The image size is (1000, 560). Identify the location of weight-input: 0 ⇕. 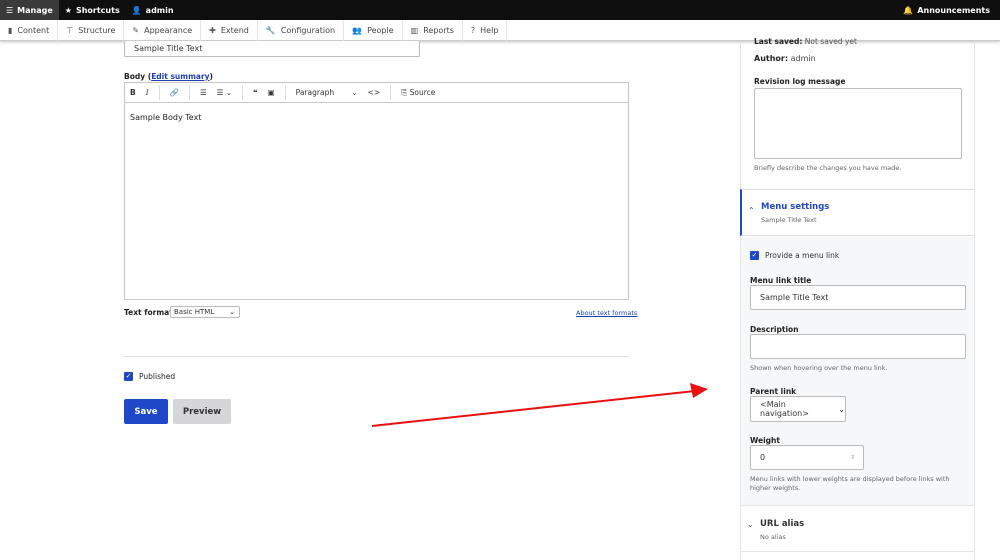
(807, 457).